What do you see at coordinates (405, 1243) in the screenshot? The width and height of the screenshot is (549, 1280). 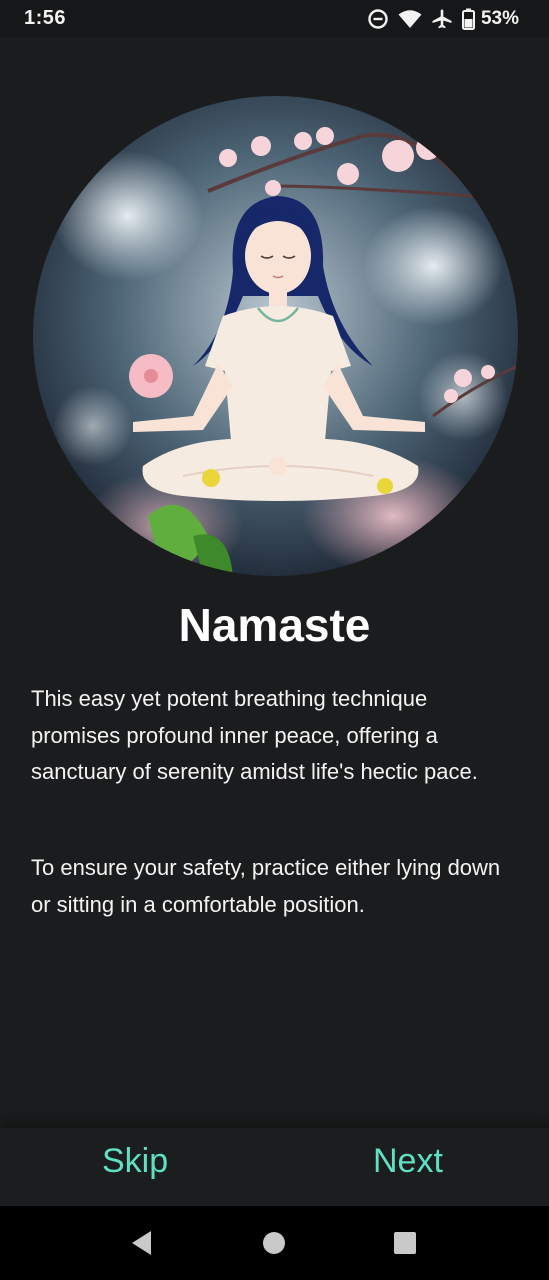 I see `recents-icon` at bounding box center [405, 1243].